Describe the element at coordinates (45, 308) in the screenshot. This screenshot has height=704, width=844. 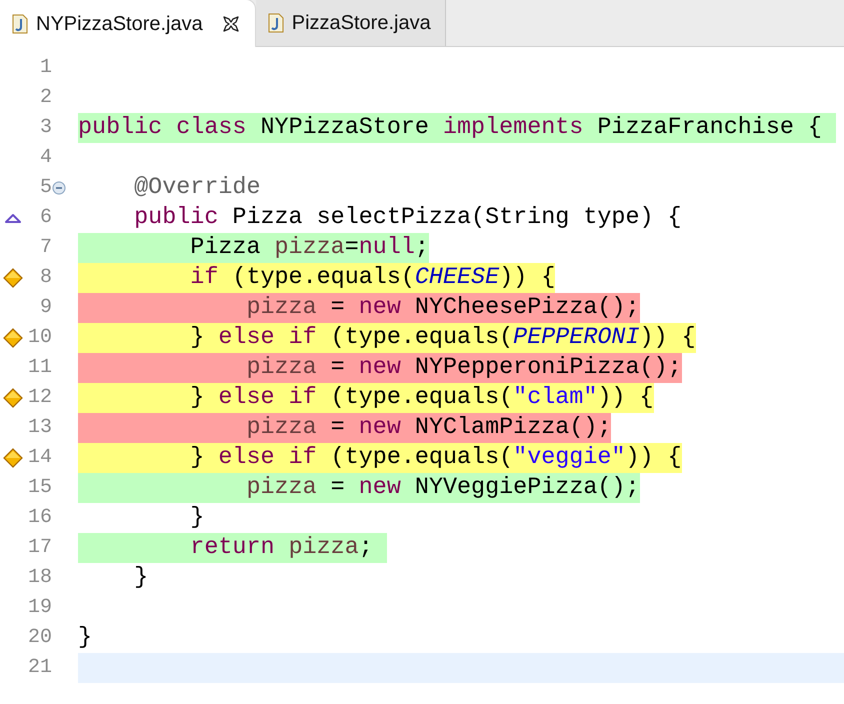
I see `line-number: 9` at that location.